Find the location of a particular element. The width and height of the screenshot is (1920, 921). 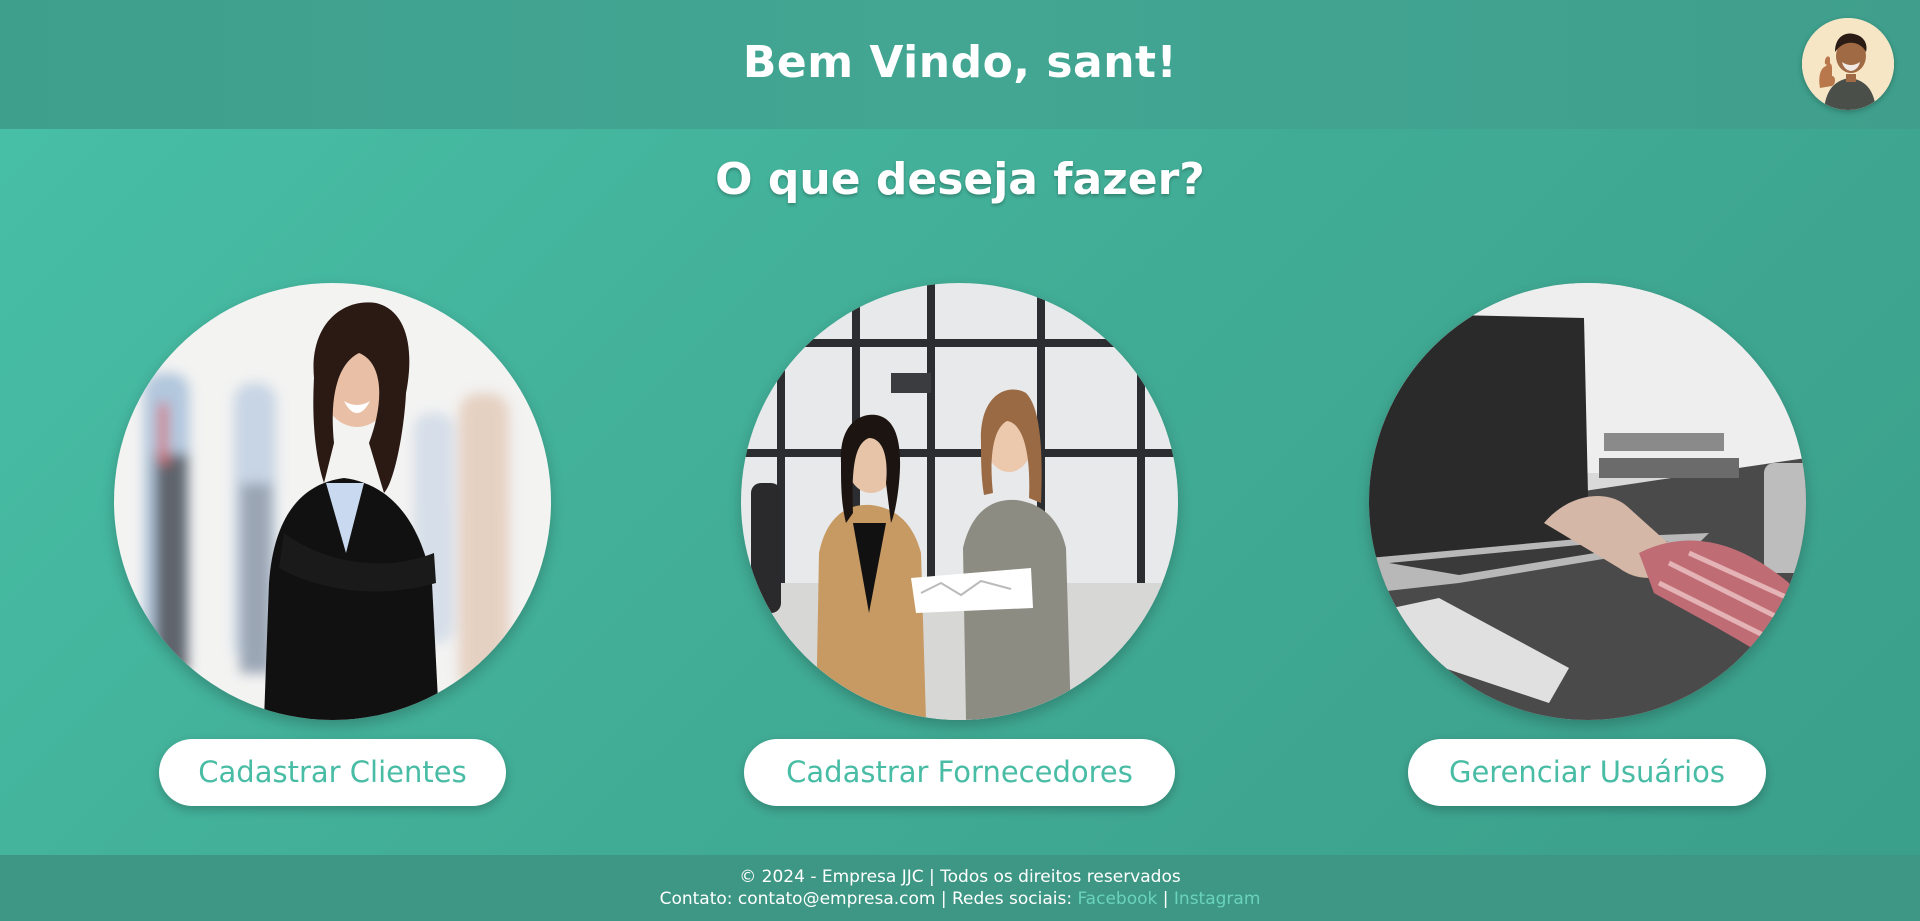

facebook-link: Facebook is located at coordinates (1117, 899).